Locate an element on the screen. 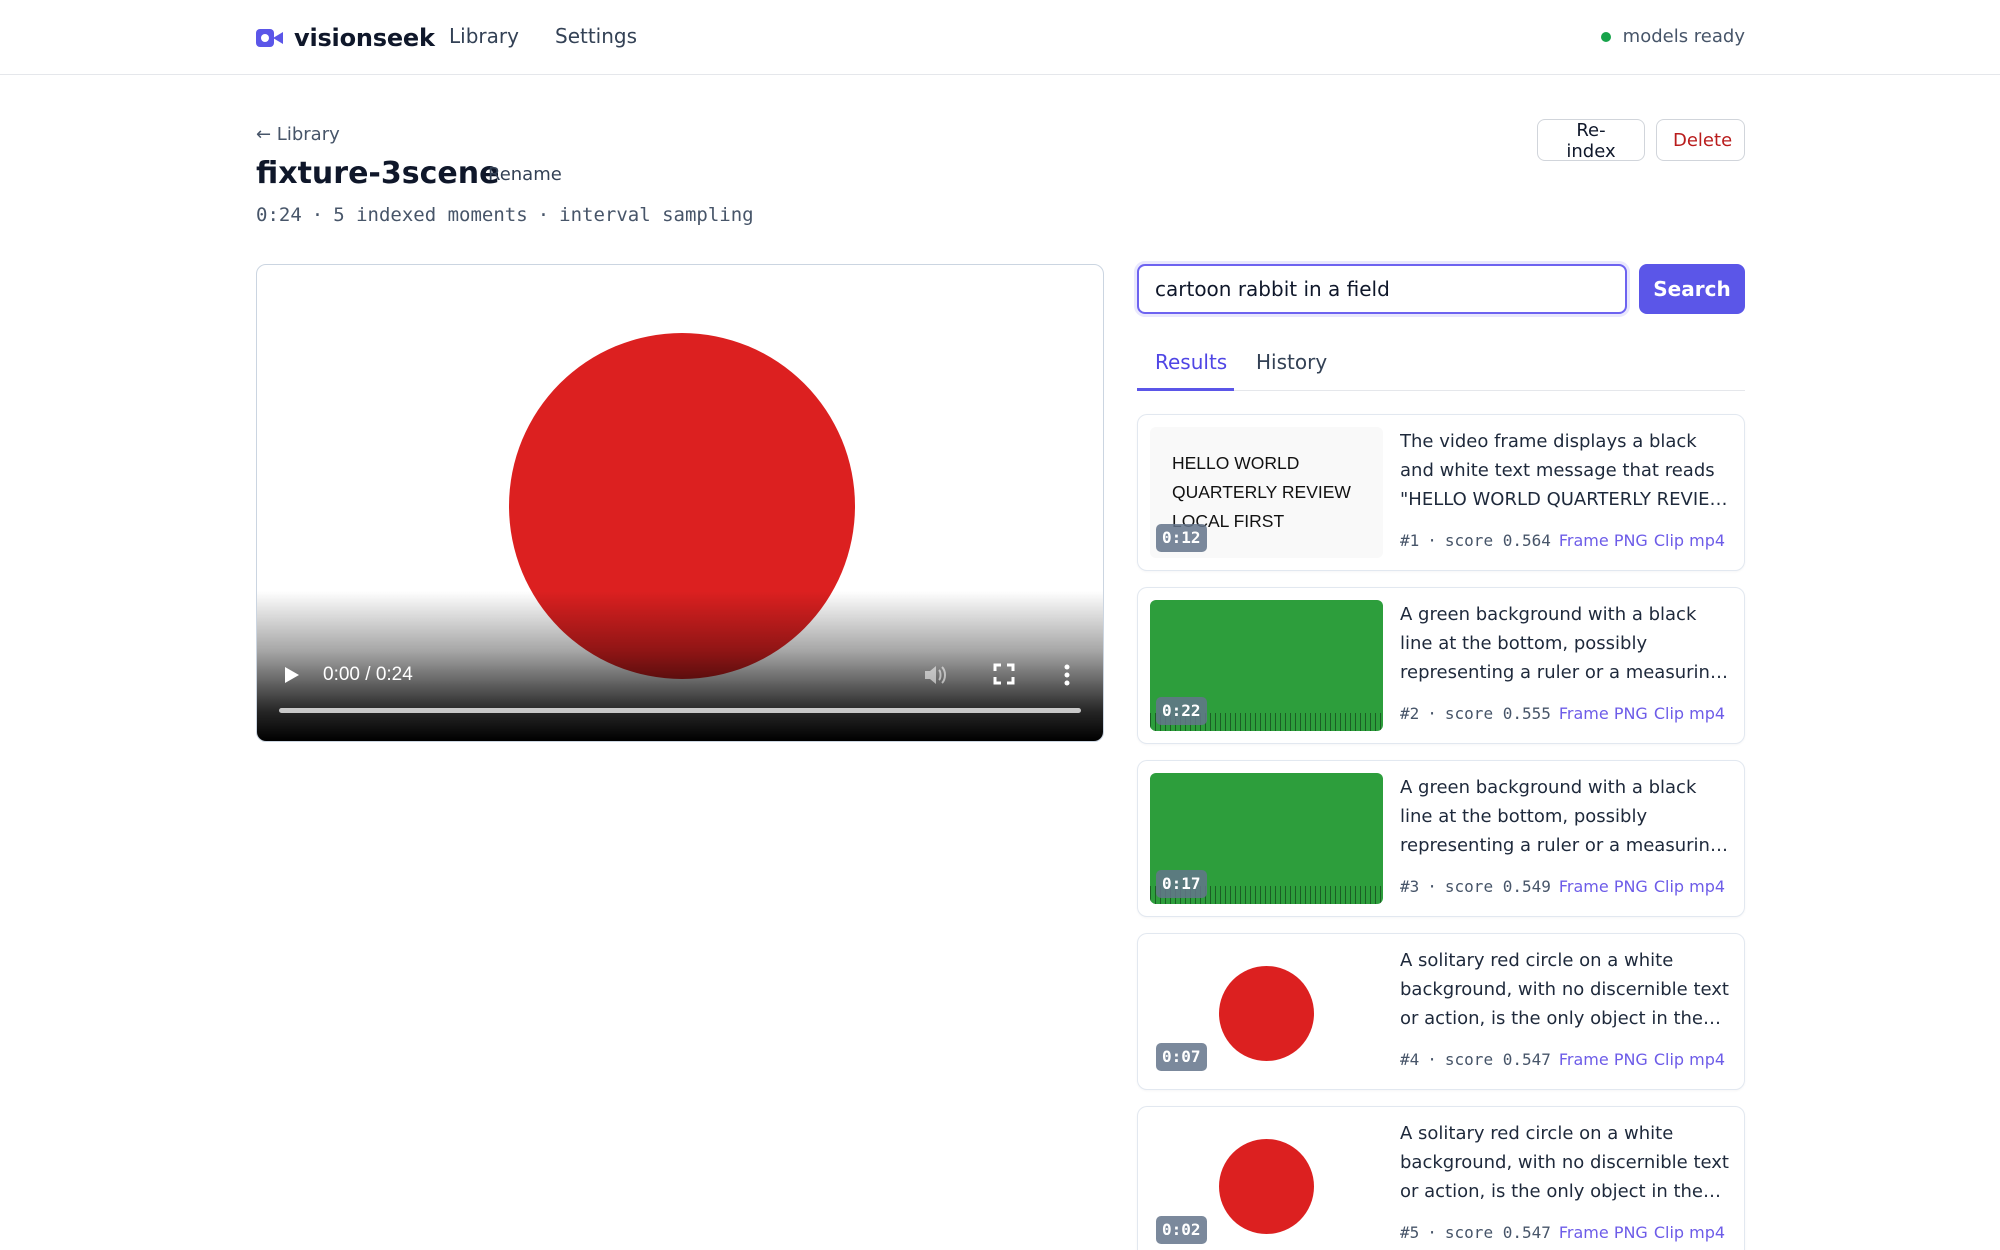 This screenshot has height=1250, width=2000. play-icon is located at coordinates (293, 675).